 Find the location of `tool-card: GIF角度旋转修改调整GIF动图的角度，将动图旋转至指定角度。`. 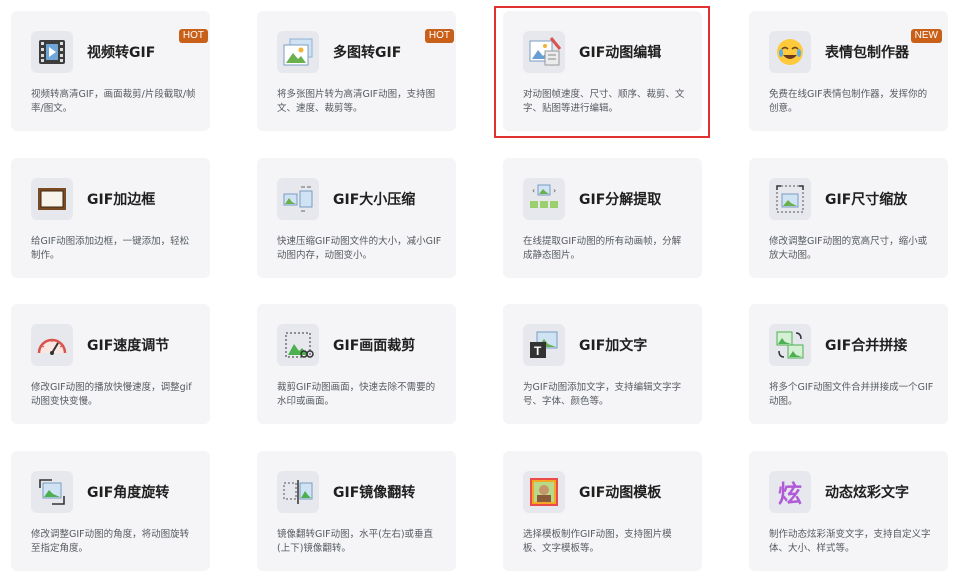

tool-card: GIF角度旋转修改调整GIF动图的角度，将动图旋转至指定角度。 is located at coordinates (110, 511).